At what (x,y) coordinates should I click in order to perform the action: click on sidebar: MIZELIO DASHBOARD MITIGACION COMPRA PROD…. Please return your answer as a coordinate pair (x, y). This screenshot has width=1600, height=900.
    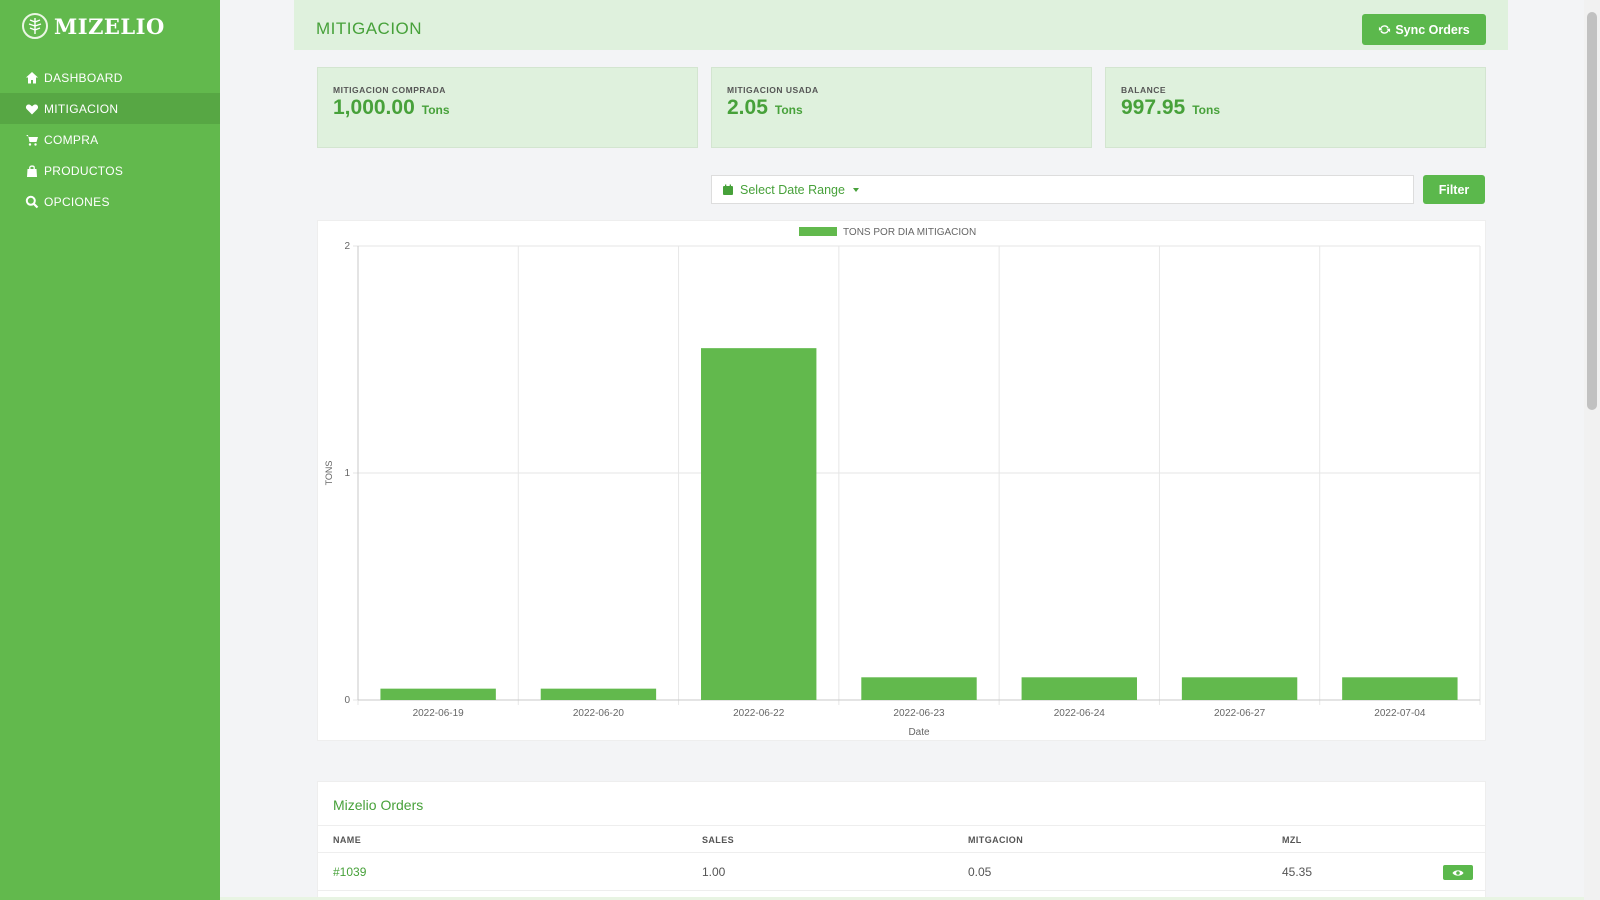
    Looking at the image, I should click on (110, 450).